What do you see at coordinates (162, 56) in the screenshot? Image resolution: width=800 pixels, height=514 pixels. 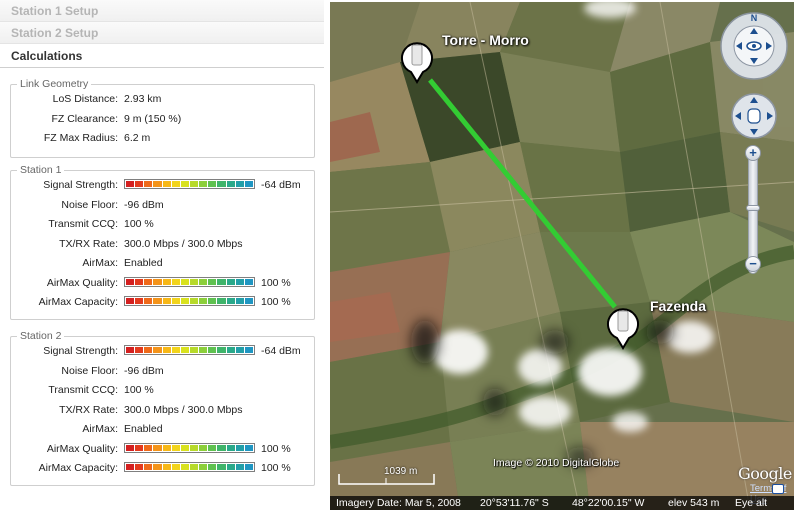 I see `calculations-header: Calculations` at bounding box center [162, 56].